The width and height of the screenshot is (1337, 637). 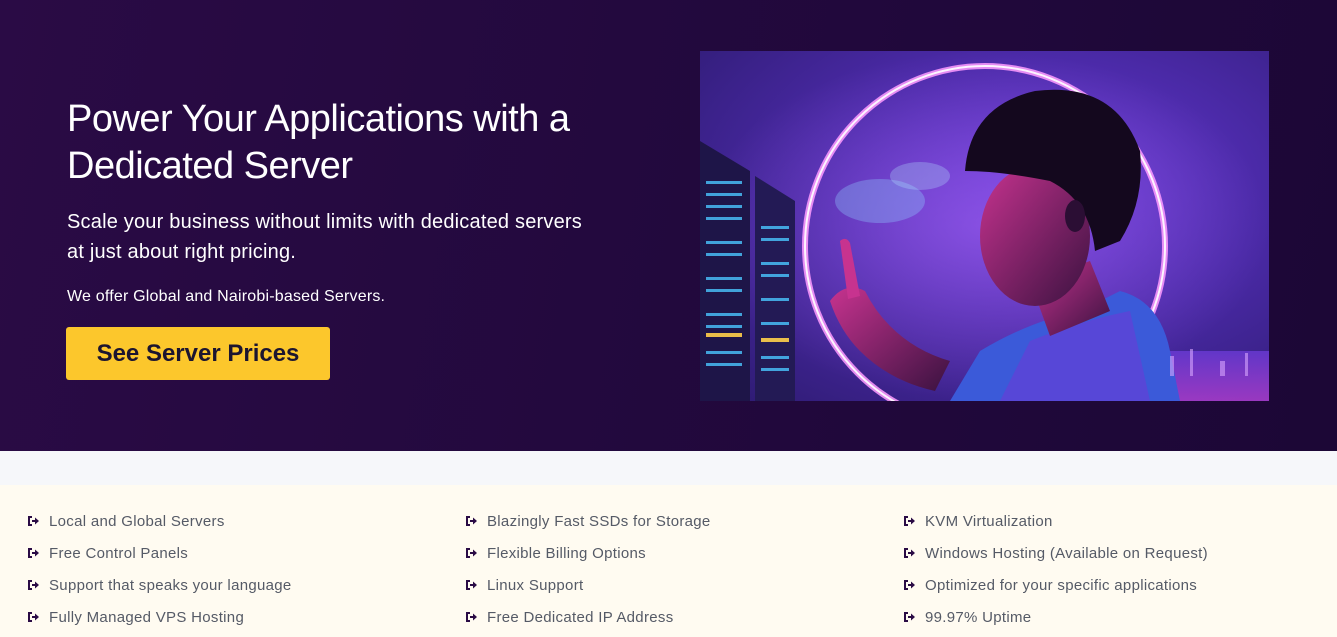 What do you see at coordinates (147, 617) in the screenshot?
I see `feature-label: Fully Managed VPS Hosting` at bounding box center [147, 617].